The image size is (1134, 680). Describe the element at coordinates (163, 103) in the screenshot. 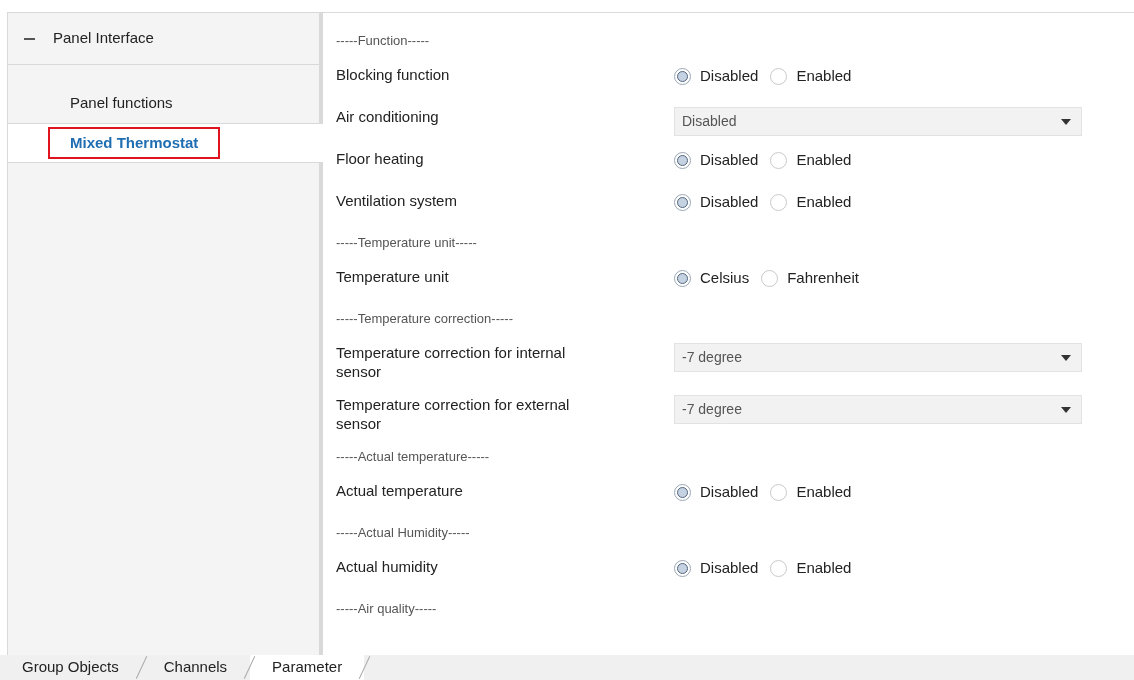

I see `sidebar-item: Panel functions` at that location.